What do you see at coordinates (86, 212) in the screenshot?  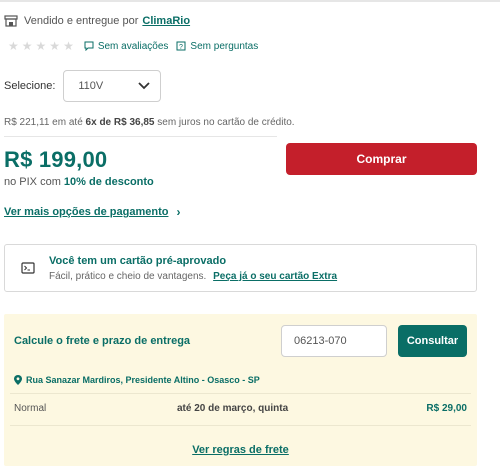 I see `more-payment-label: Ver mais opções de pagamento` at bounding box center [86, 212].